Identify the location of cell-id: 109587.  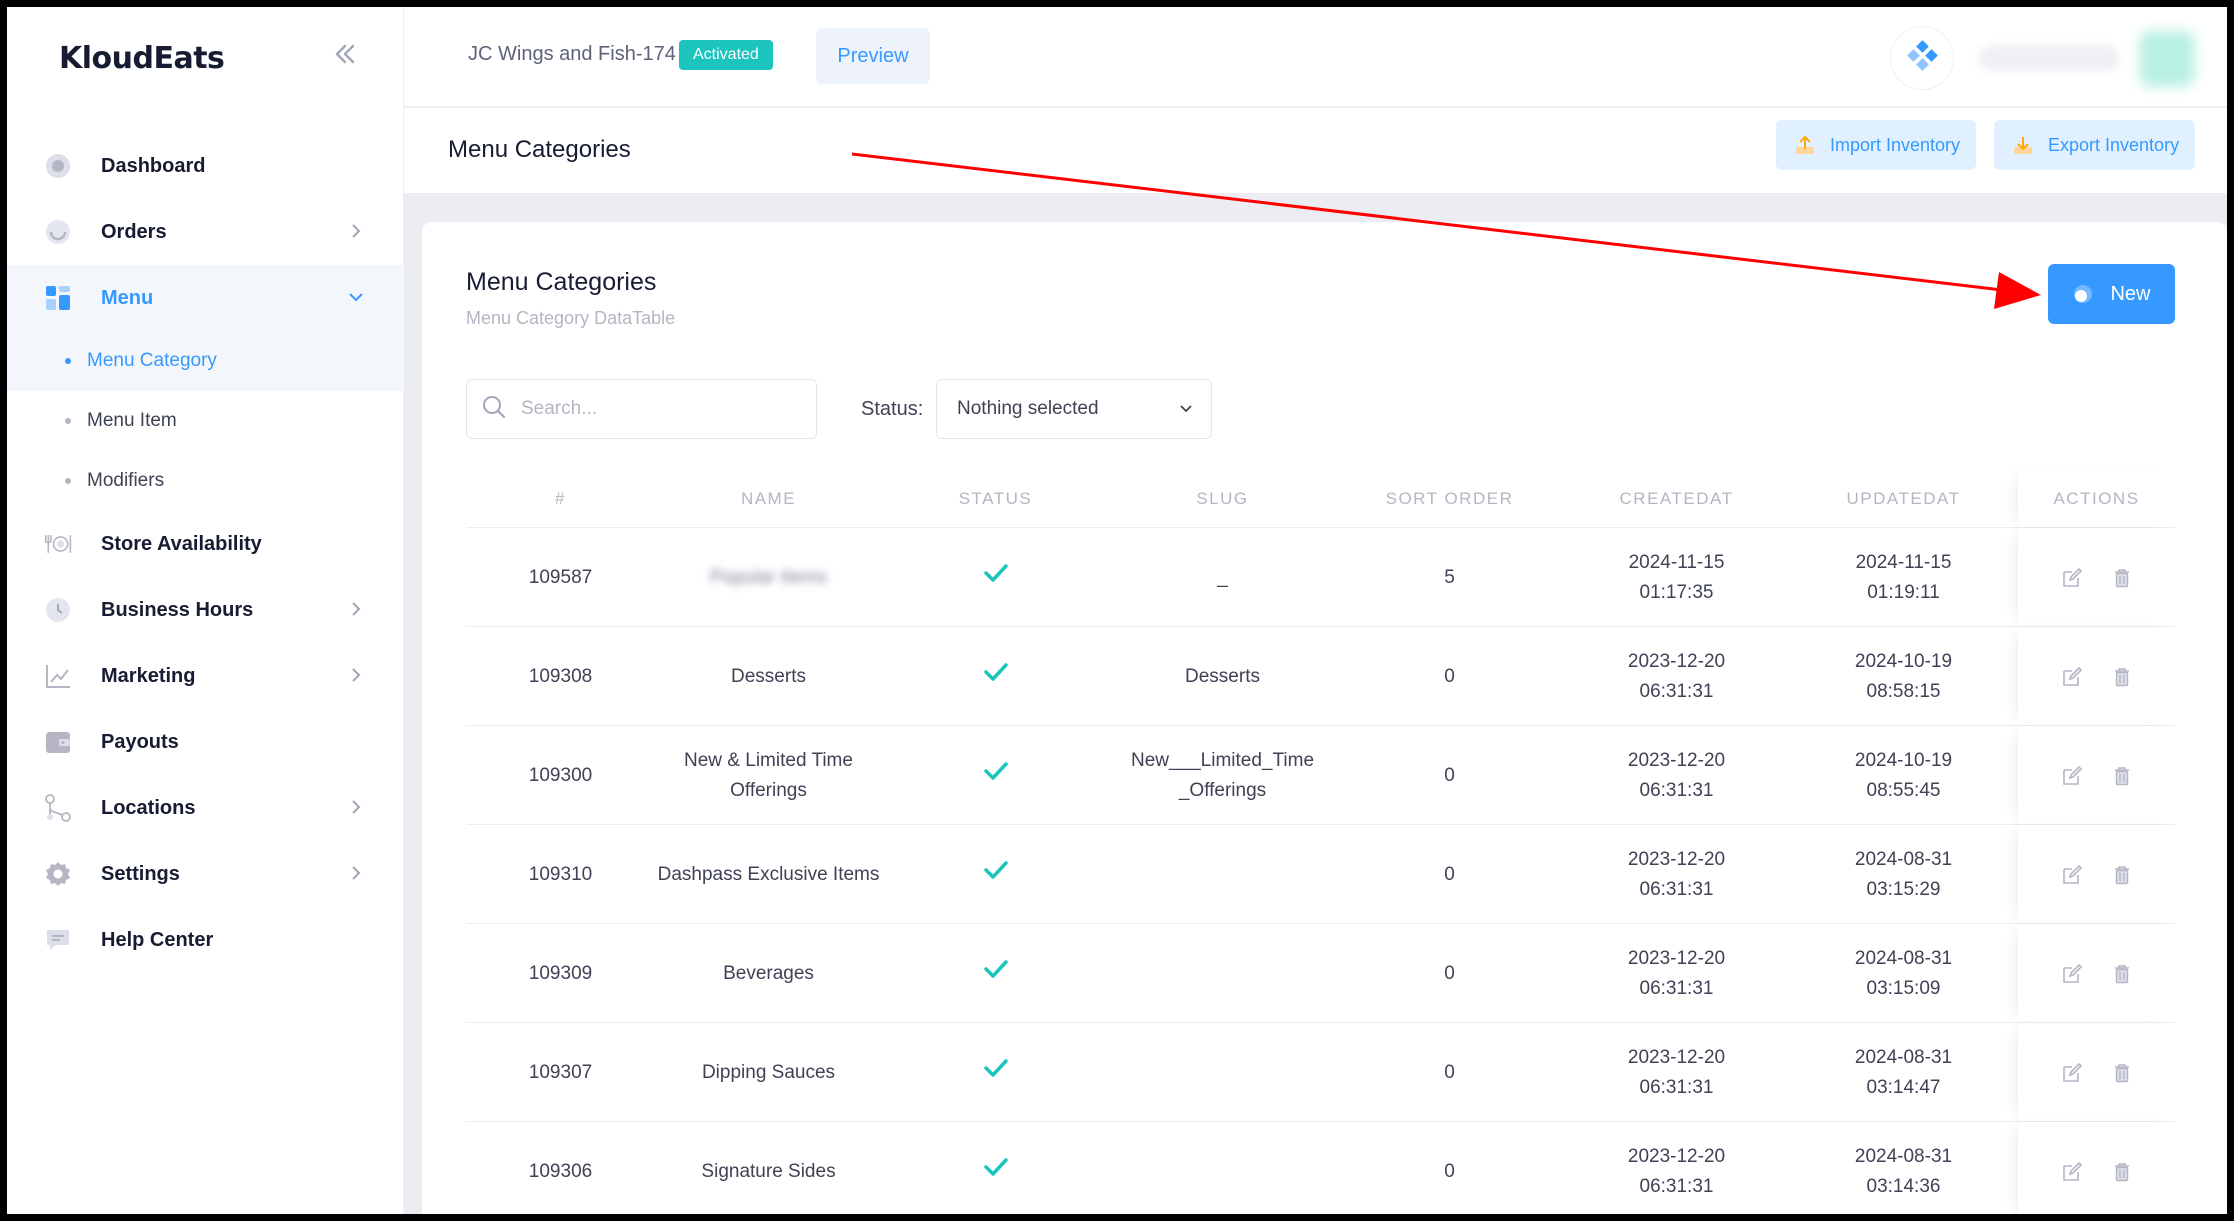
(560, 577).